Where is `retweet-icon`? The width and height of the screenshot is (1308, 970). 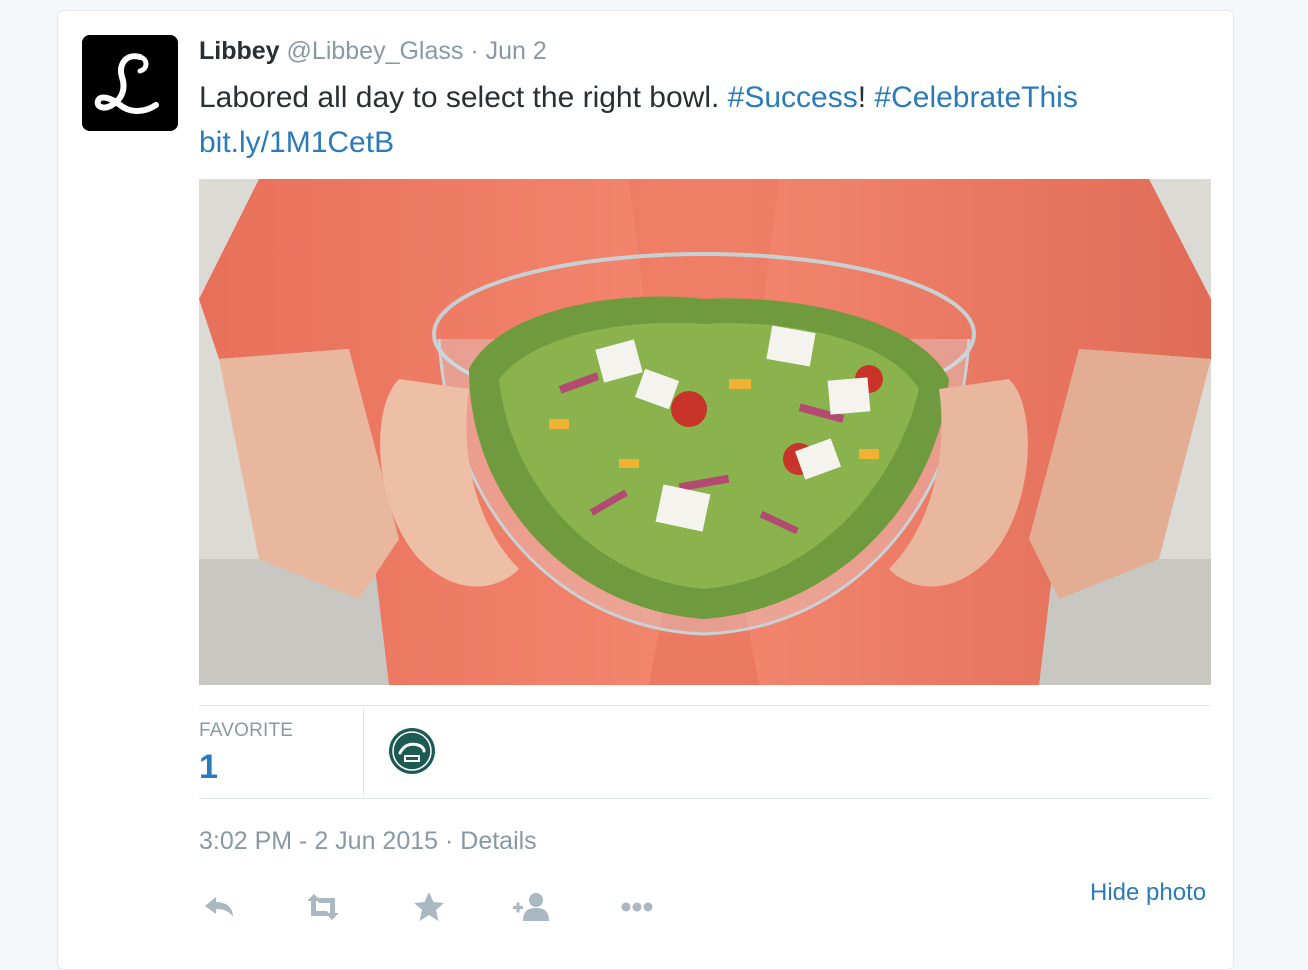
retweet-icon is located at coordinates (323, 907).